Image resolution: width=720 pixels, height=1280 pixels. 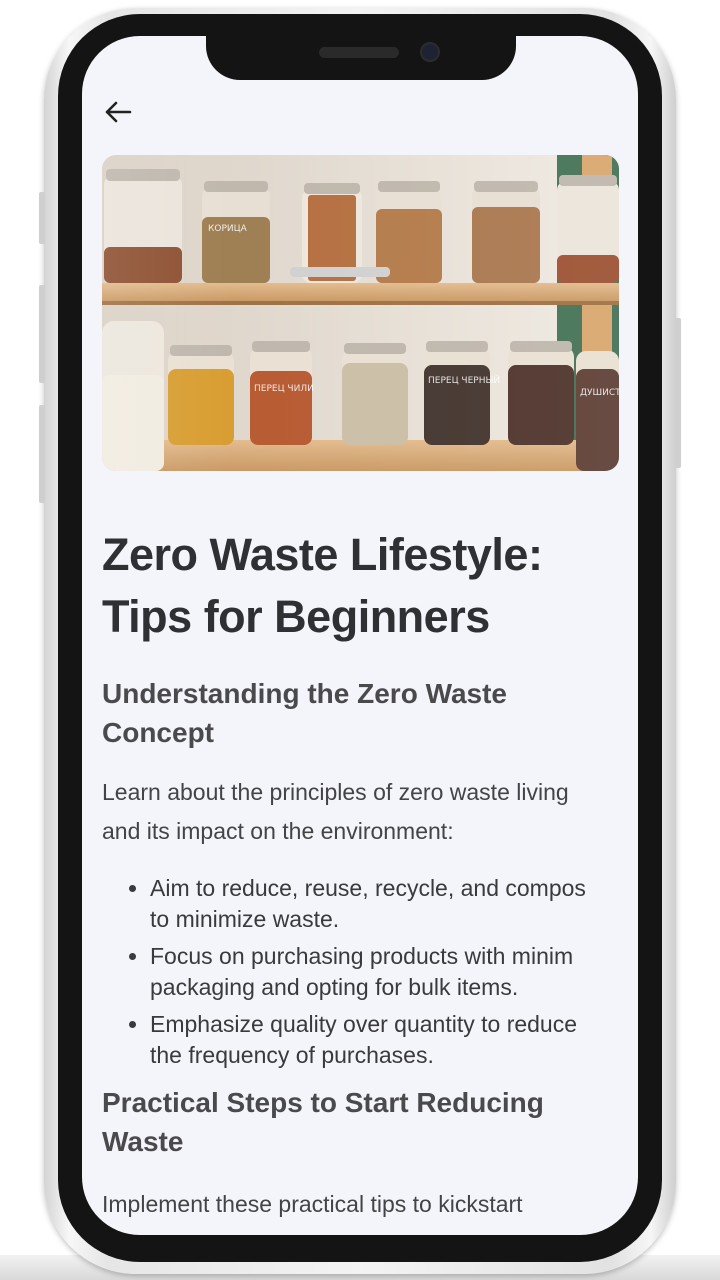 I want to click on mute-switch, so click(x=42, y=218).